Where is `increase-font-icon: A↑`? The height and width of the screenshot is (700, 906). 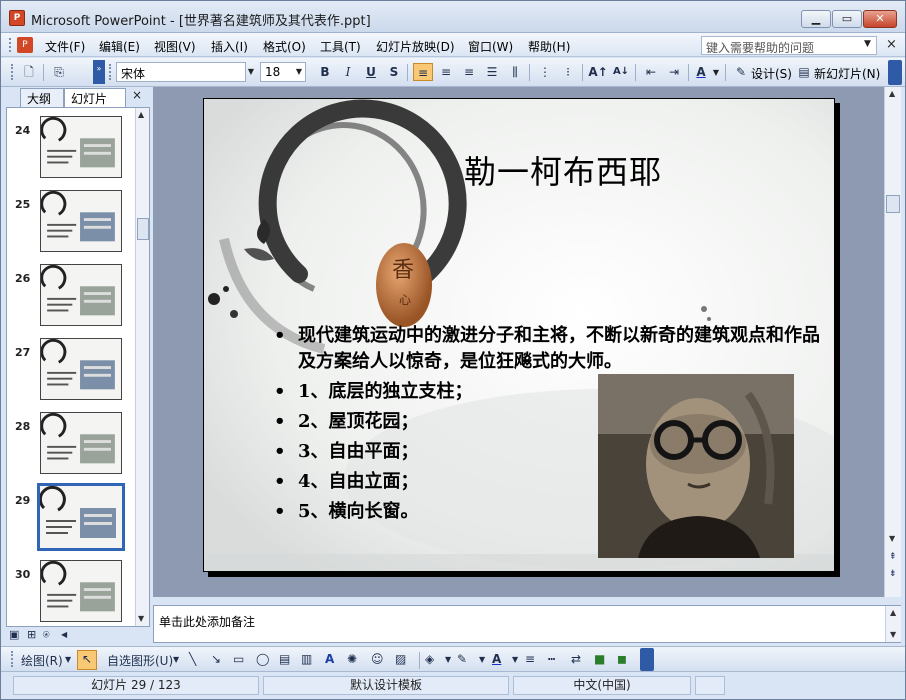
increase-font-icon: A↑ is located at coordinates (598, 72).